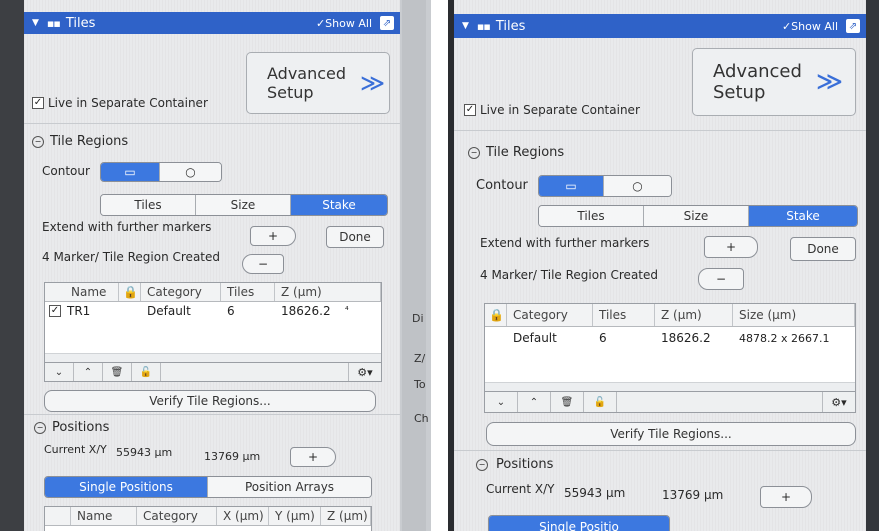 Image resolution: width=879 pixels, height=531 pixels. I want to click on plus-icon: +, so click(786, 497).